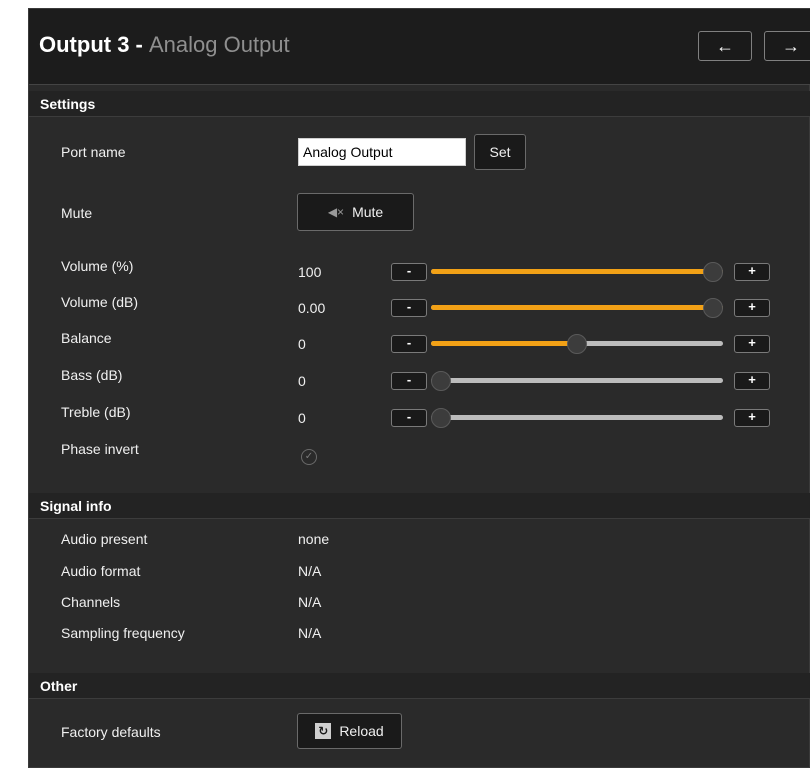  I want to click on volume-percent-slider-fill, so click(577, 271).